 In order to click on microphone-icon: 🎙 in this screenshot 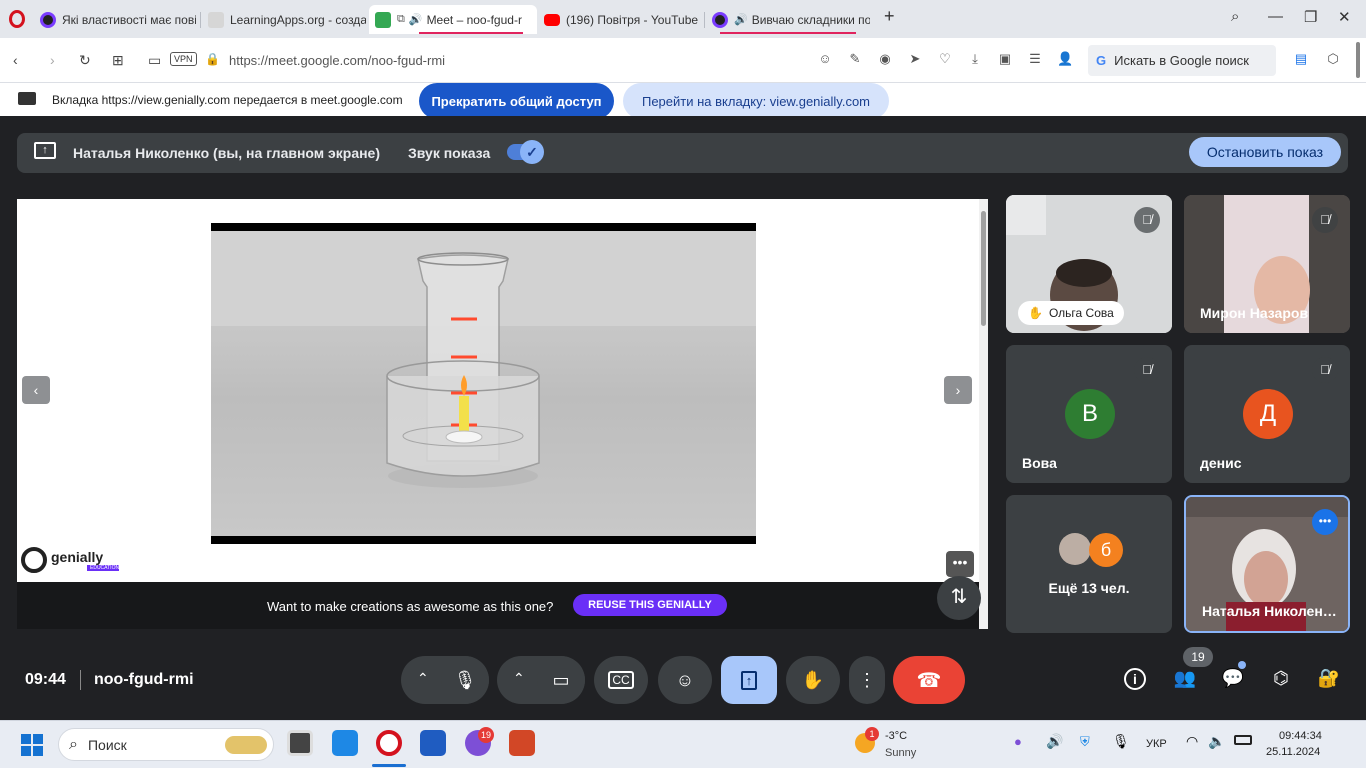, I will do `click(465, 679)`.